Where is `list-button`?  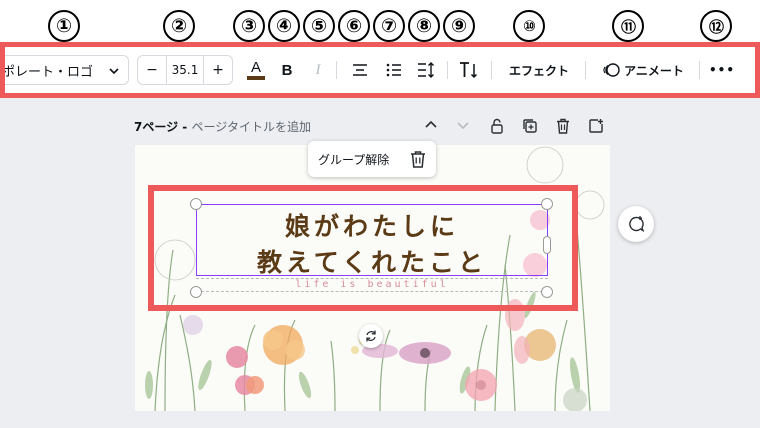
list-button is located at coordinates (394, 70).